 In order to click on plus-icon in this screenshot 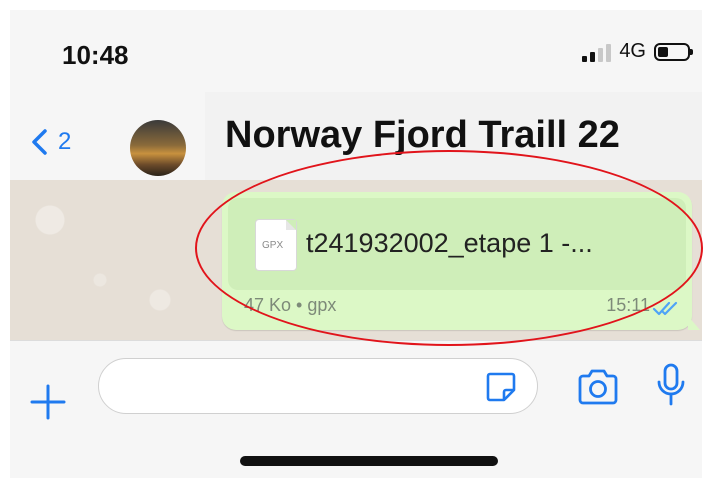, I will do `click(48, 402)`.